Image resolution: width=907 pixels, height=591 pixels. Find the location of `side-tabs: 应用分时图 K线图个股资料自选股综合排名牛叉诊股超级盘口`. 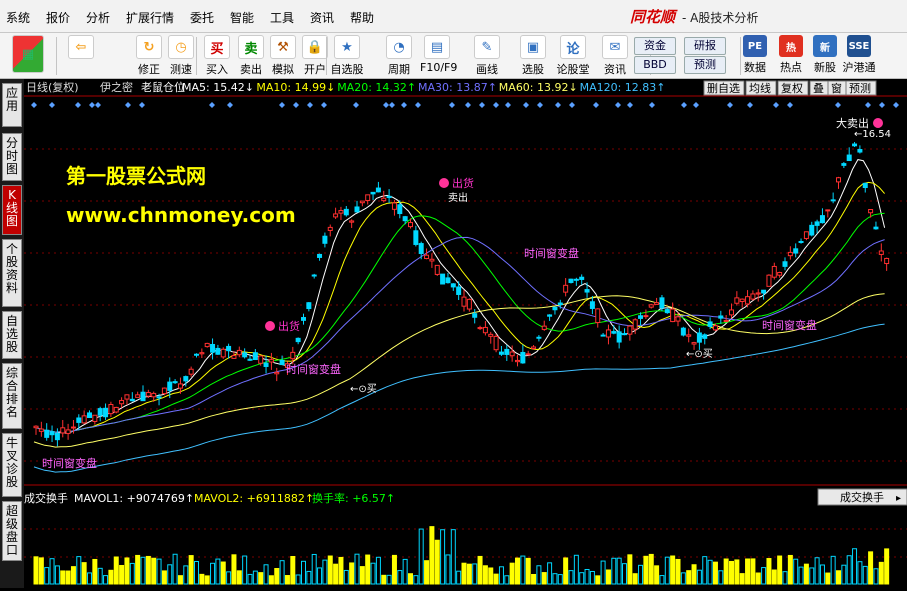

side-tabs: 应用分时图 K线图个股资料自选股综合排名牛叉诊股超级盘口 is located at coordinates (12, 333).